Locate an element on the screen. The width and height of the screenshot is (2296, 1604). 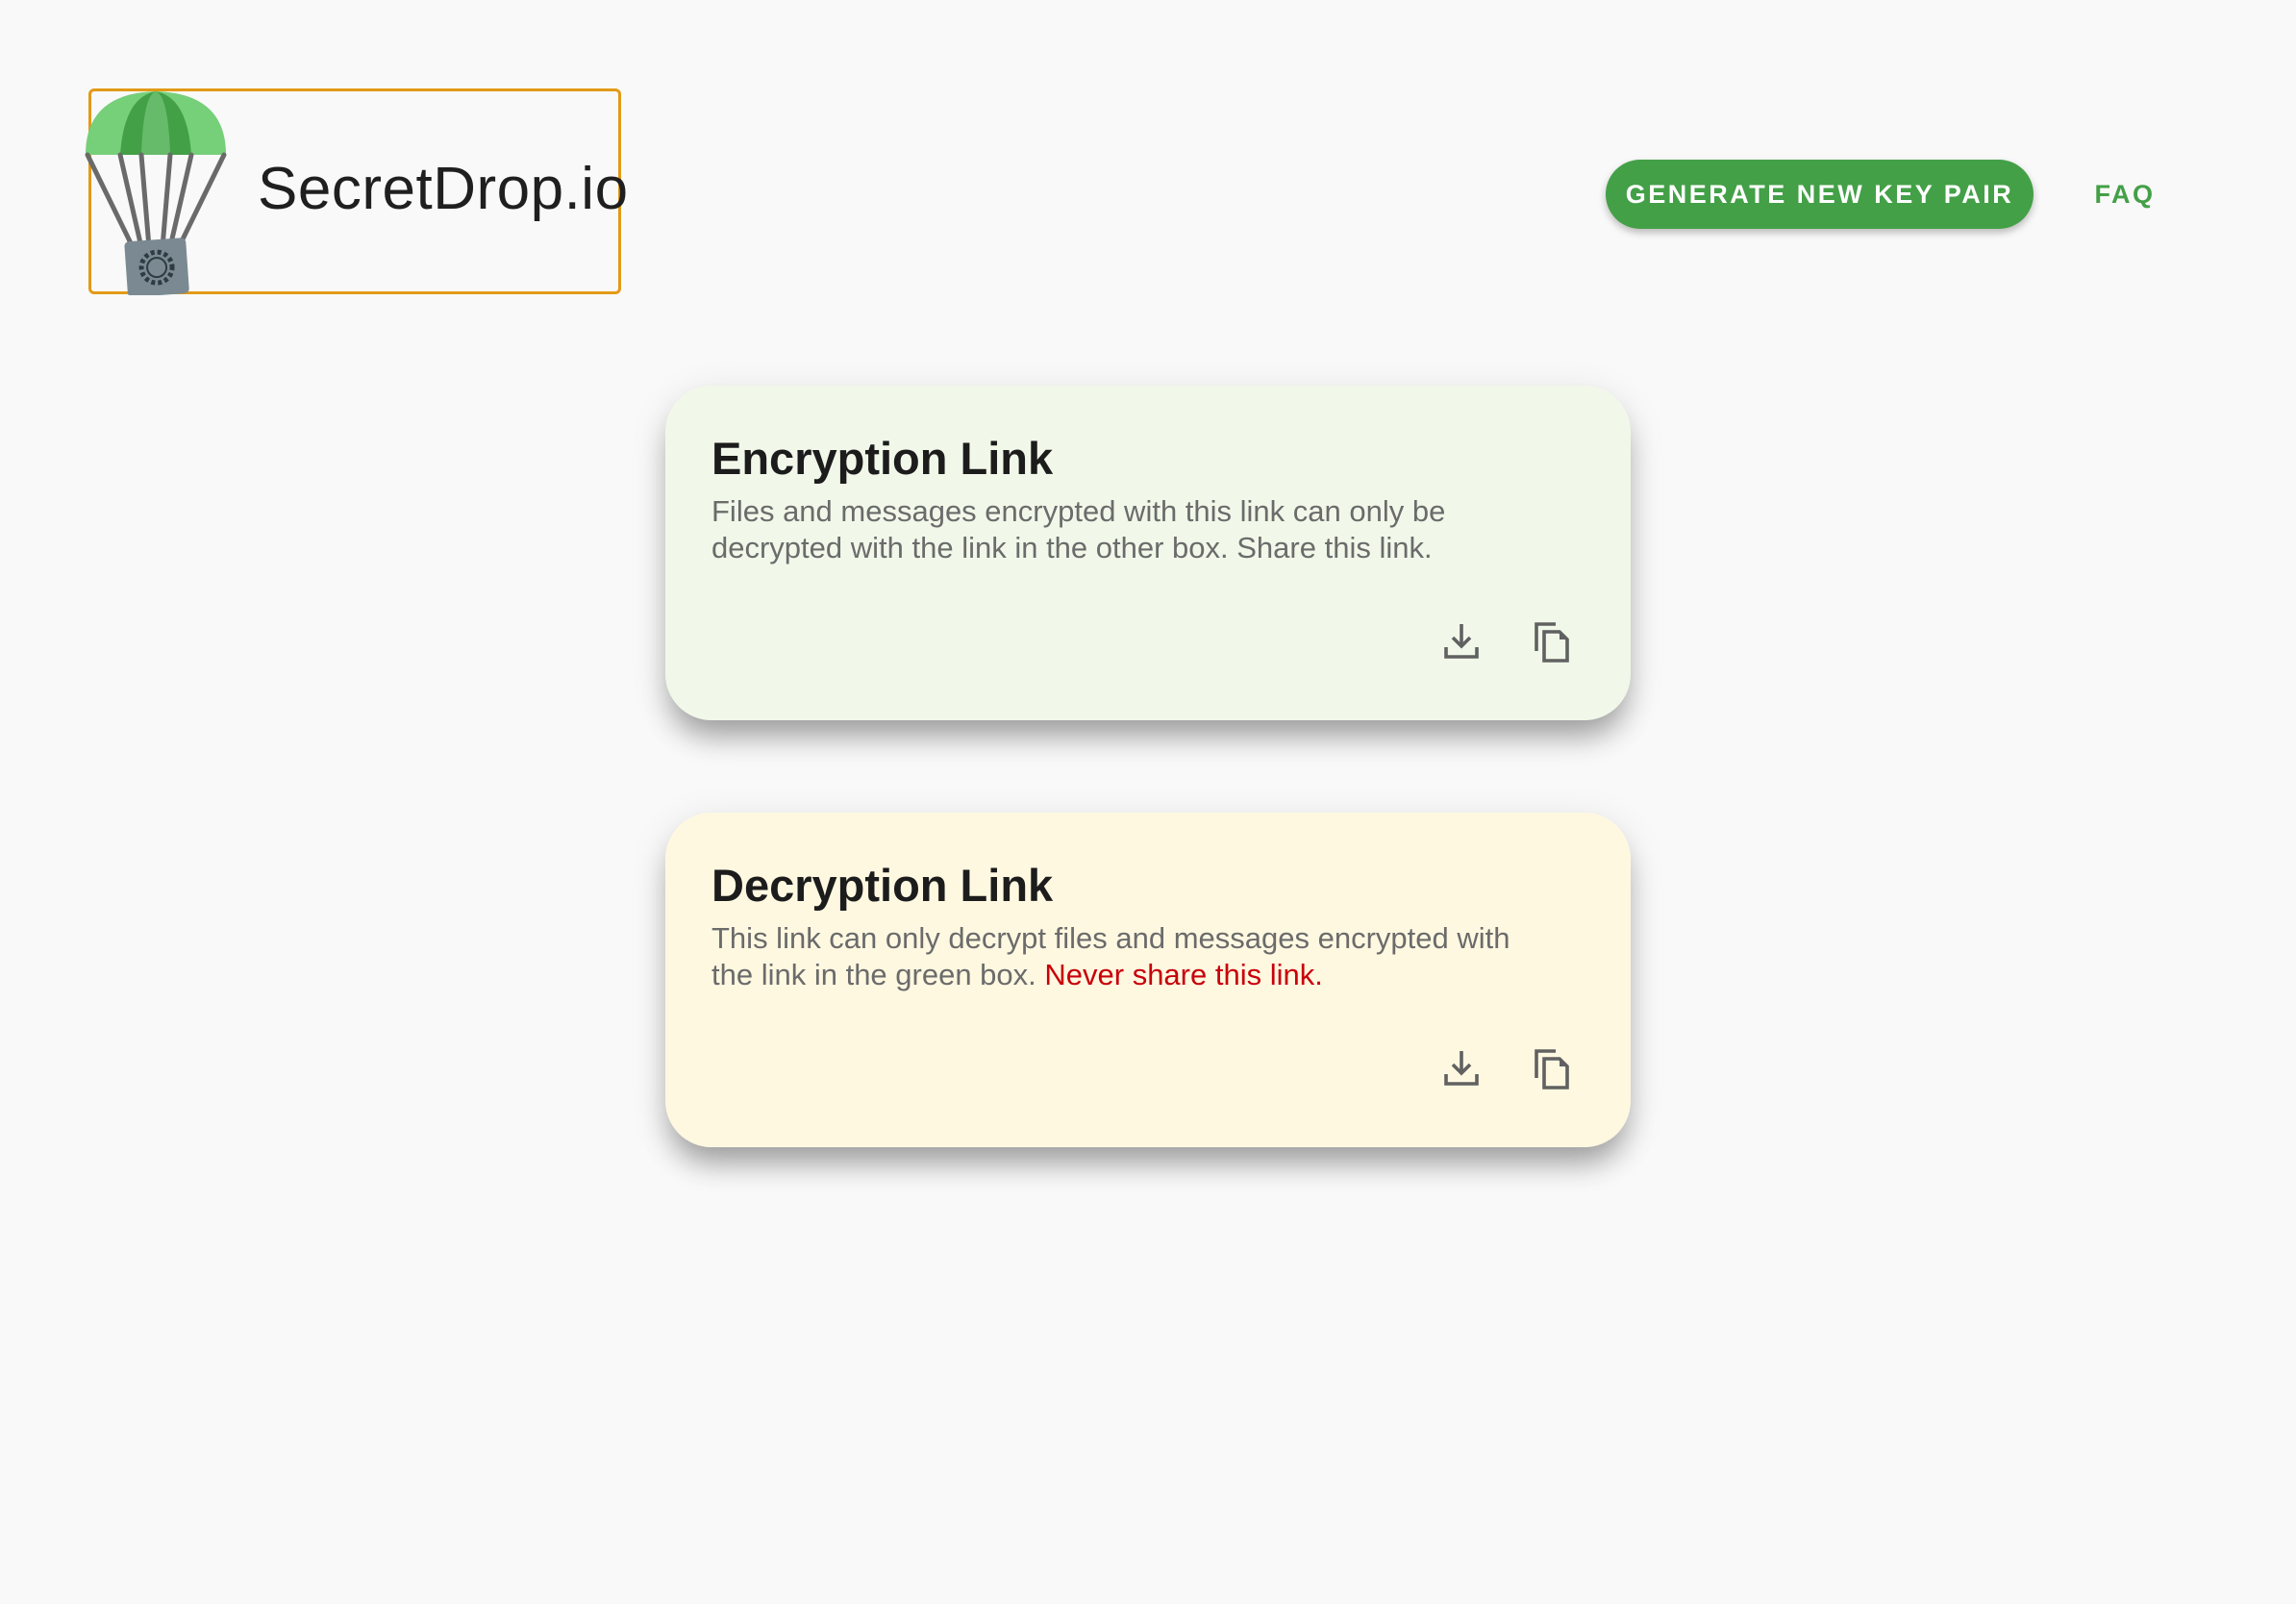
never-share-warning: Never share this link. is located at coordinates (1183, 974).